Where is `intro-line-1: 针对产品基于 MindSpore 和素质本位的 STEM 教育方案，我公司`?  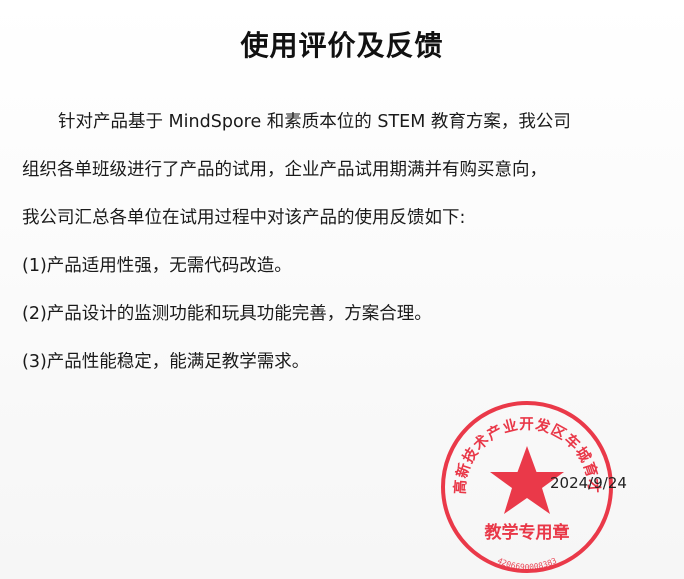 intro-line-1: 针对产品基于 MindSpore 和素质本位的 STEM 教育方案，我公司 is located at coordinates (314, 122).